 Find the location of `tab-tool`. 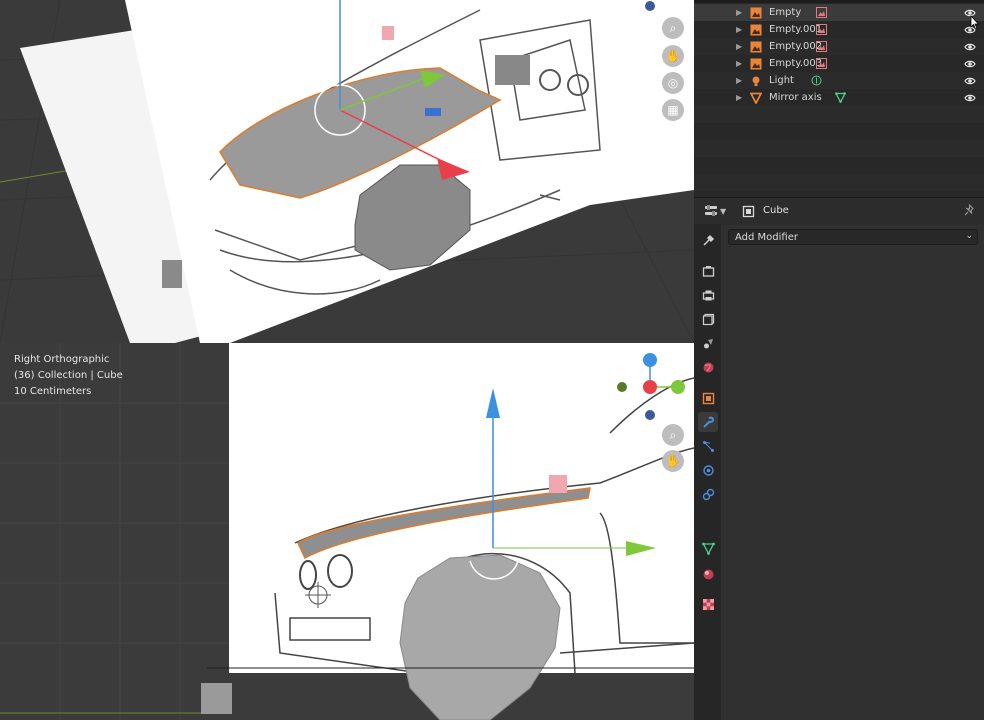

tab-tool is located at coordinates (708, 240).